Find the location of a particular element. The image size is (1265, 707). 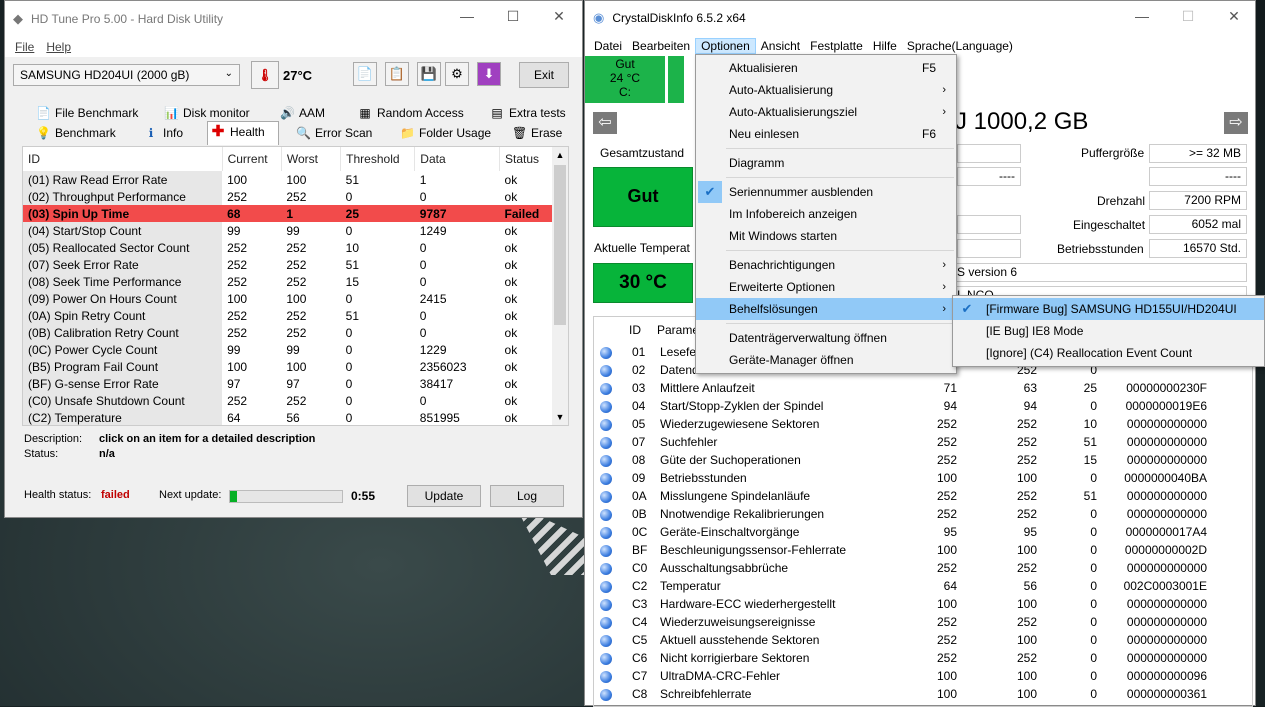

list-item: 09 Betriebsstunden 100 100 0 0000000040BA is located at coordinates (904, 478).